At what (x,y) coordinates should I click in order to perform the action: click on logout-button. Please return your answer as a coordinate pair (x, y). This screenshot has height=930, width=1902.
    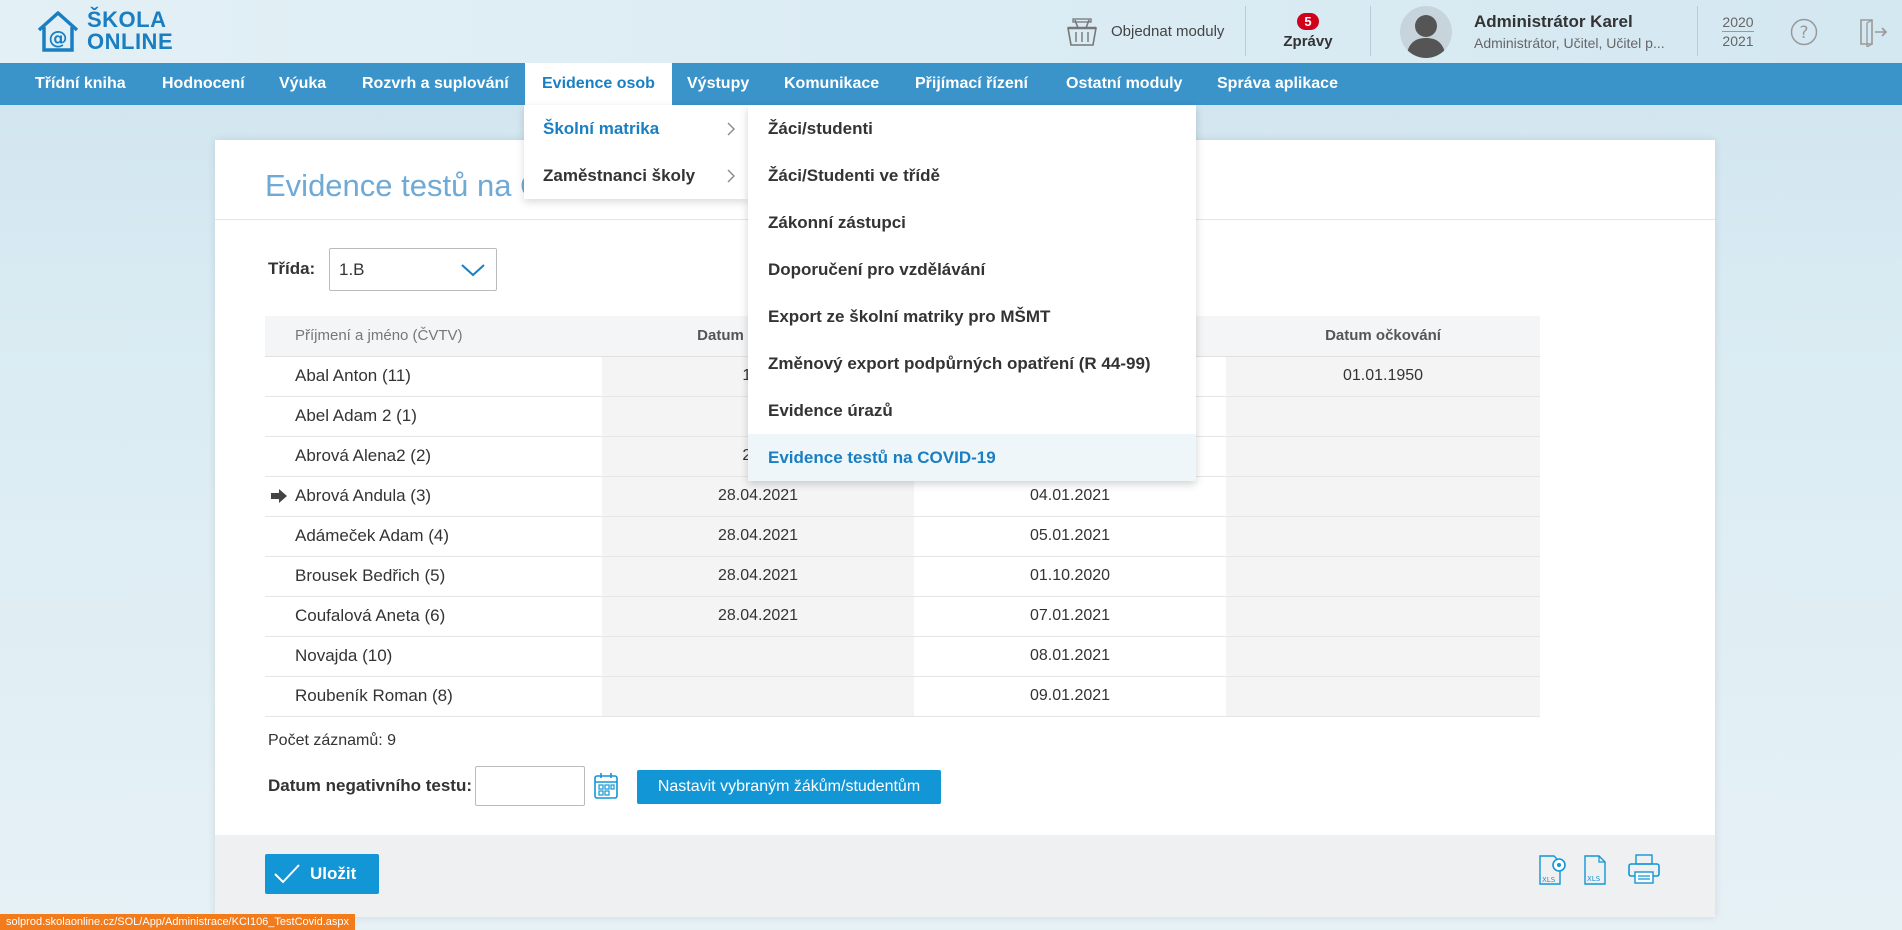
    Looking at the image, I should click on (1873, 31).